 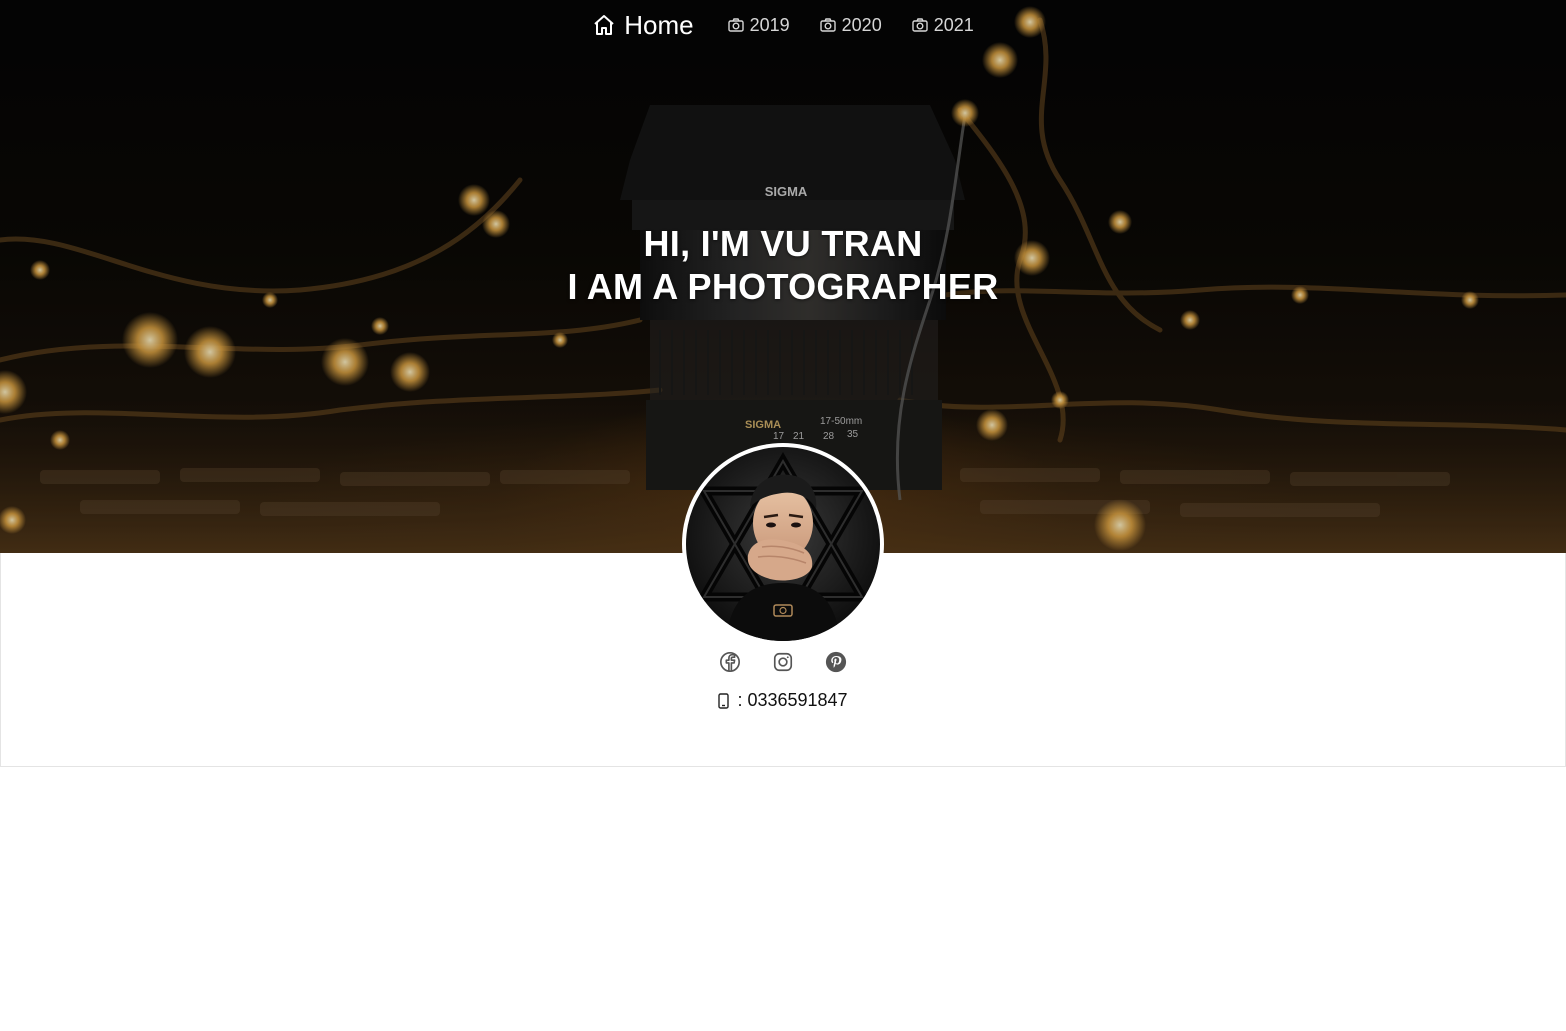 I want to click on pinterest-icon, so click(x=836, y=664).